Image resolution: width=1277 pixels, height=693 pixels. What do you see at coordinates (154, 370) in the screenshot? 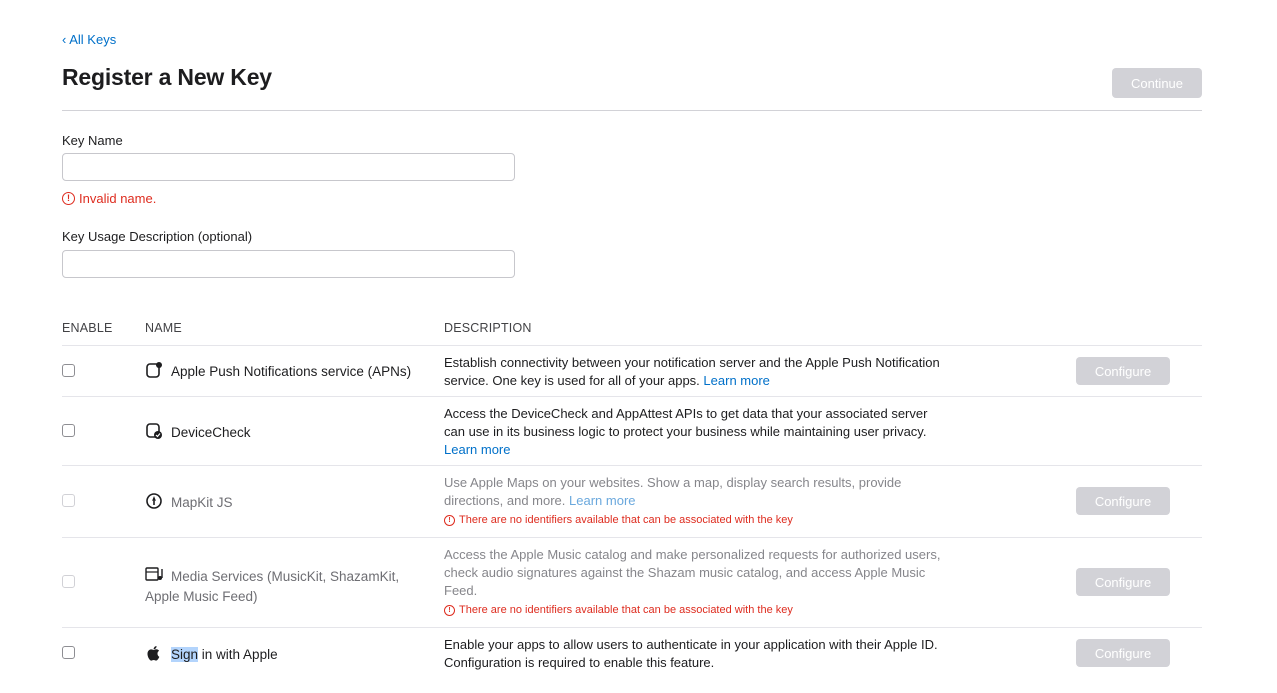
I see `push-notification-icon` at bounding box center [154, 370].